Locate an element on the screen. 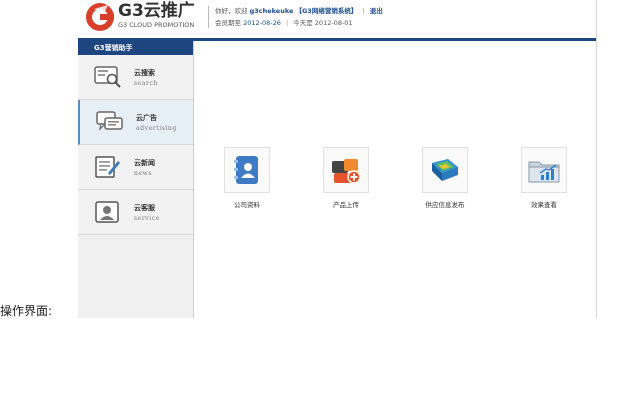 The width and height of the screenshot is (640, 401). sidebar-title: G3营销助手 is located at coordinates (135, 48).